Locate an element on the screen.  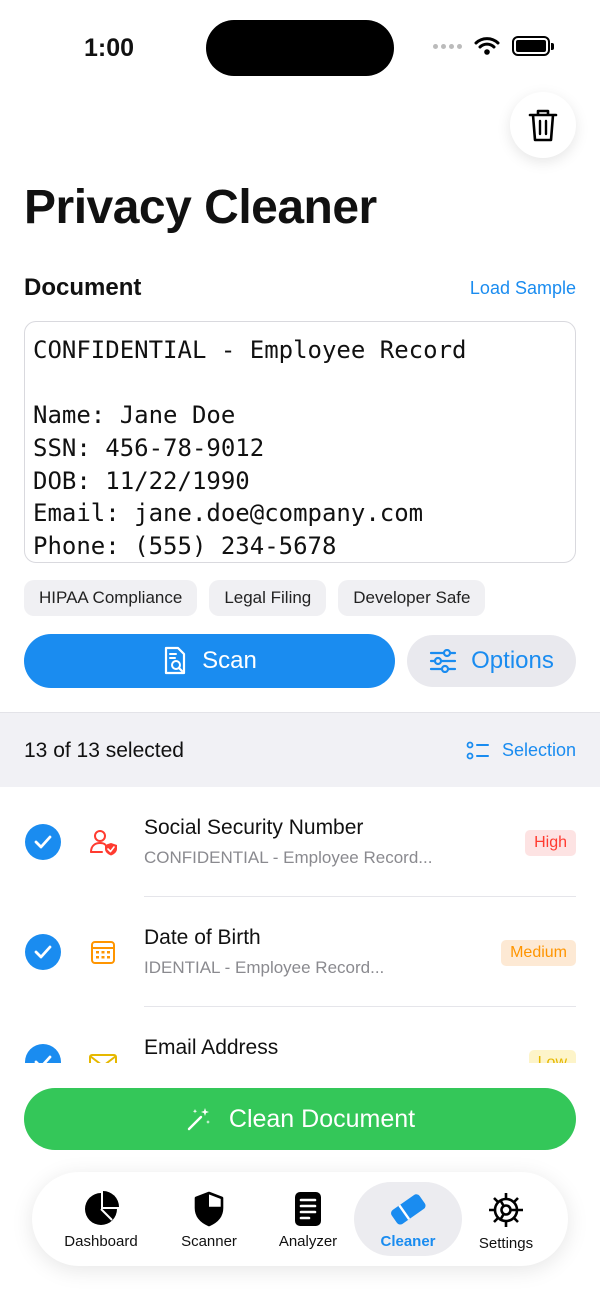
tab-settings-label: Settings is located at coordinates (506, 1243).